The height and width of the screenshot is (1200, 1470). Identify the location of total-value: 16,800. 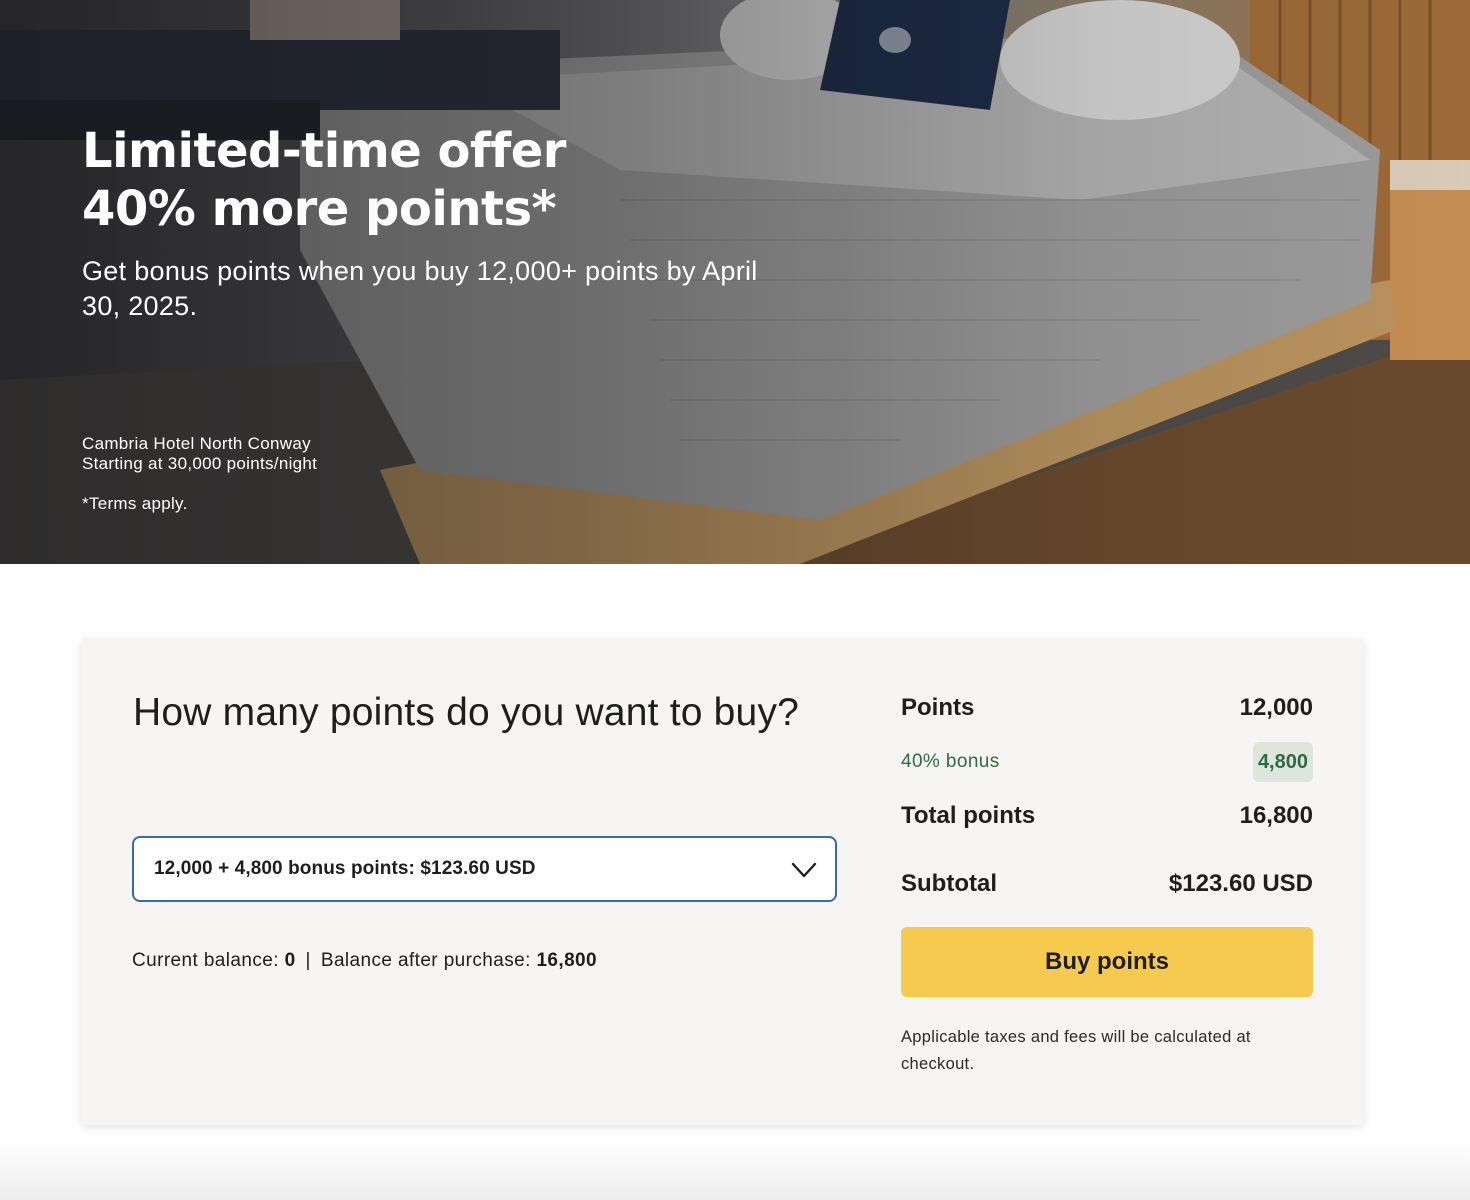
(1276, 815).